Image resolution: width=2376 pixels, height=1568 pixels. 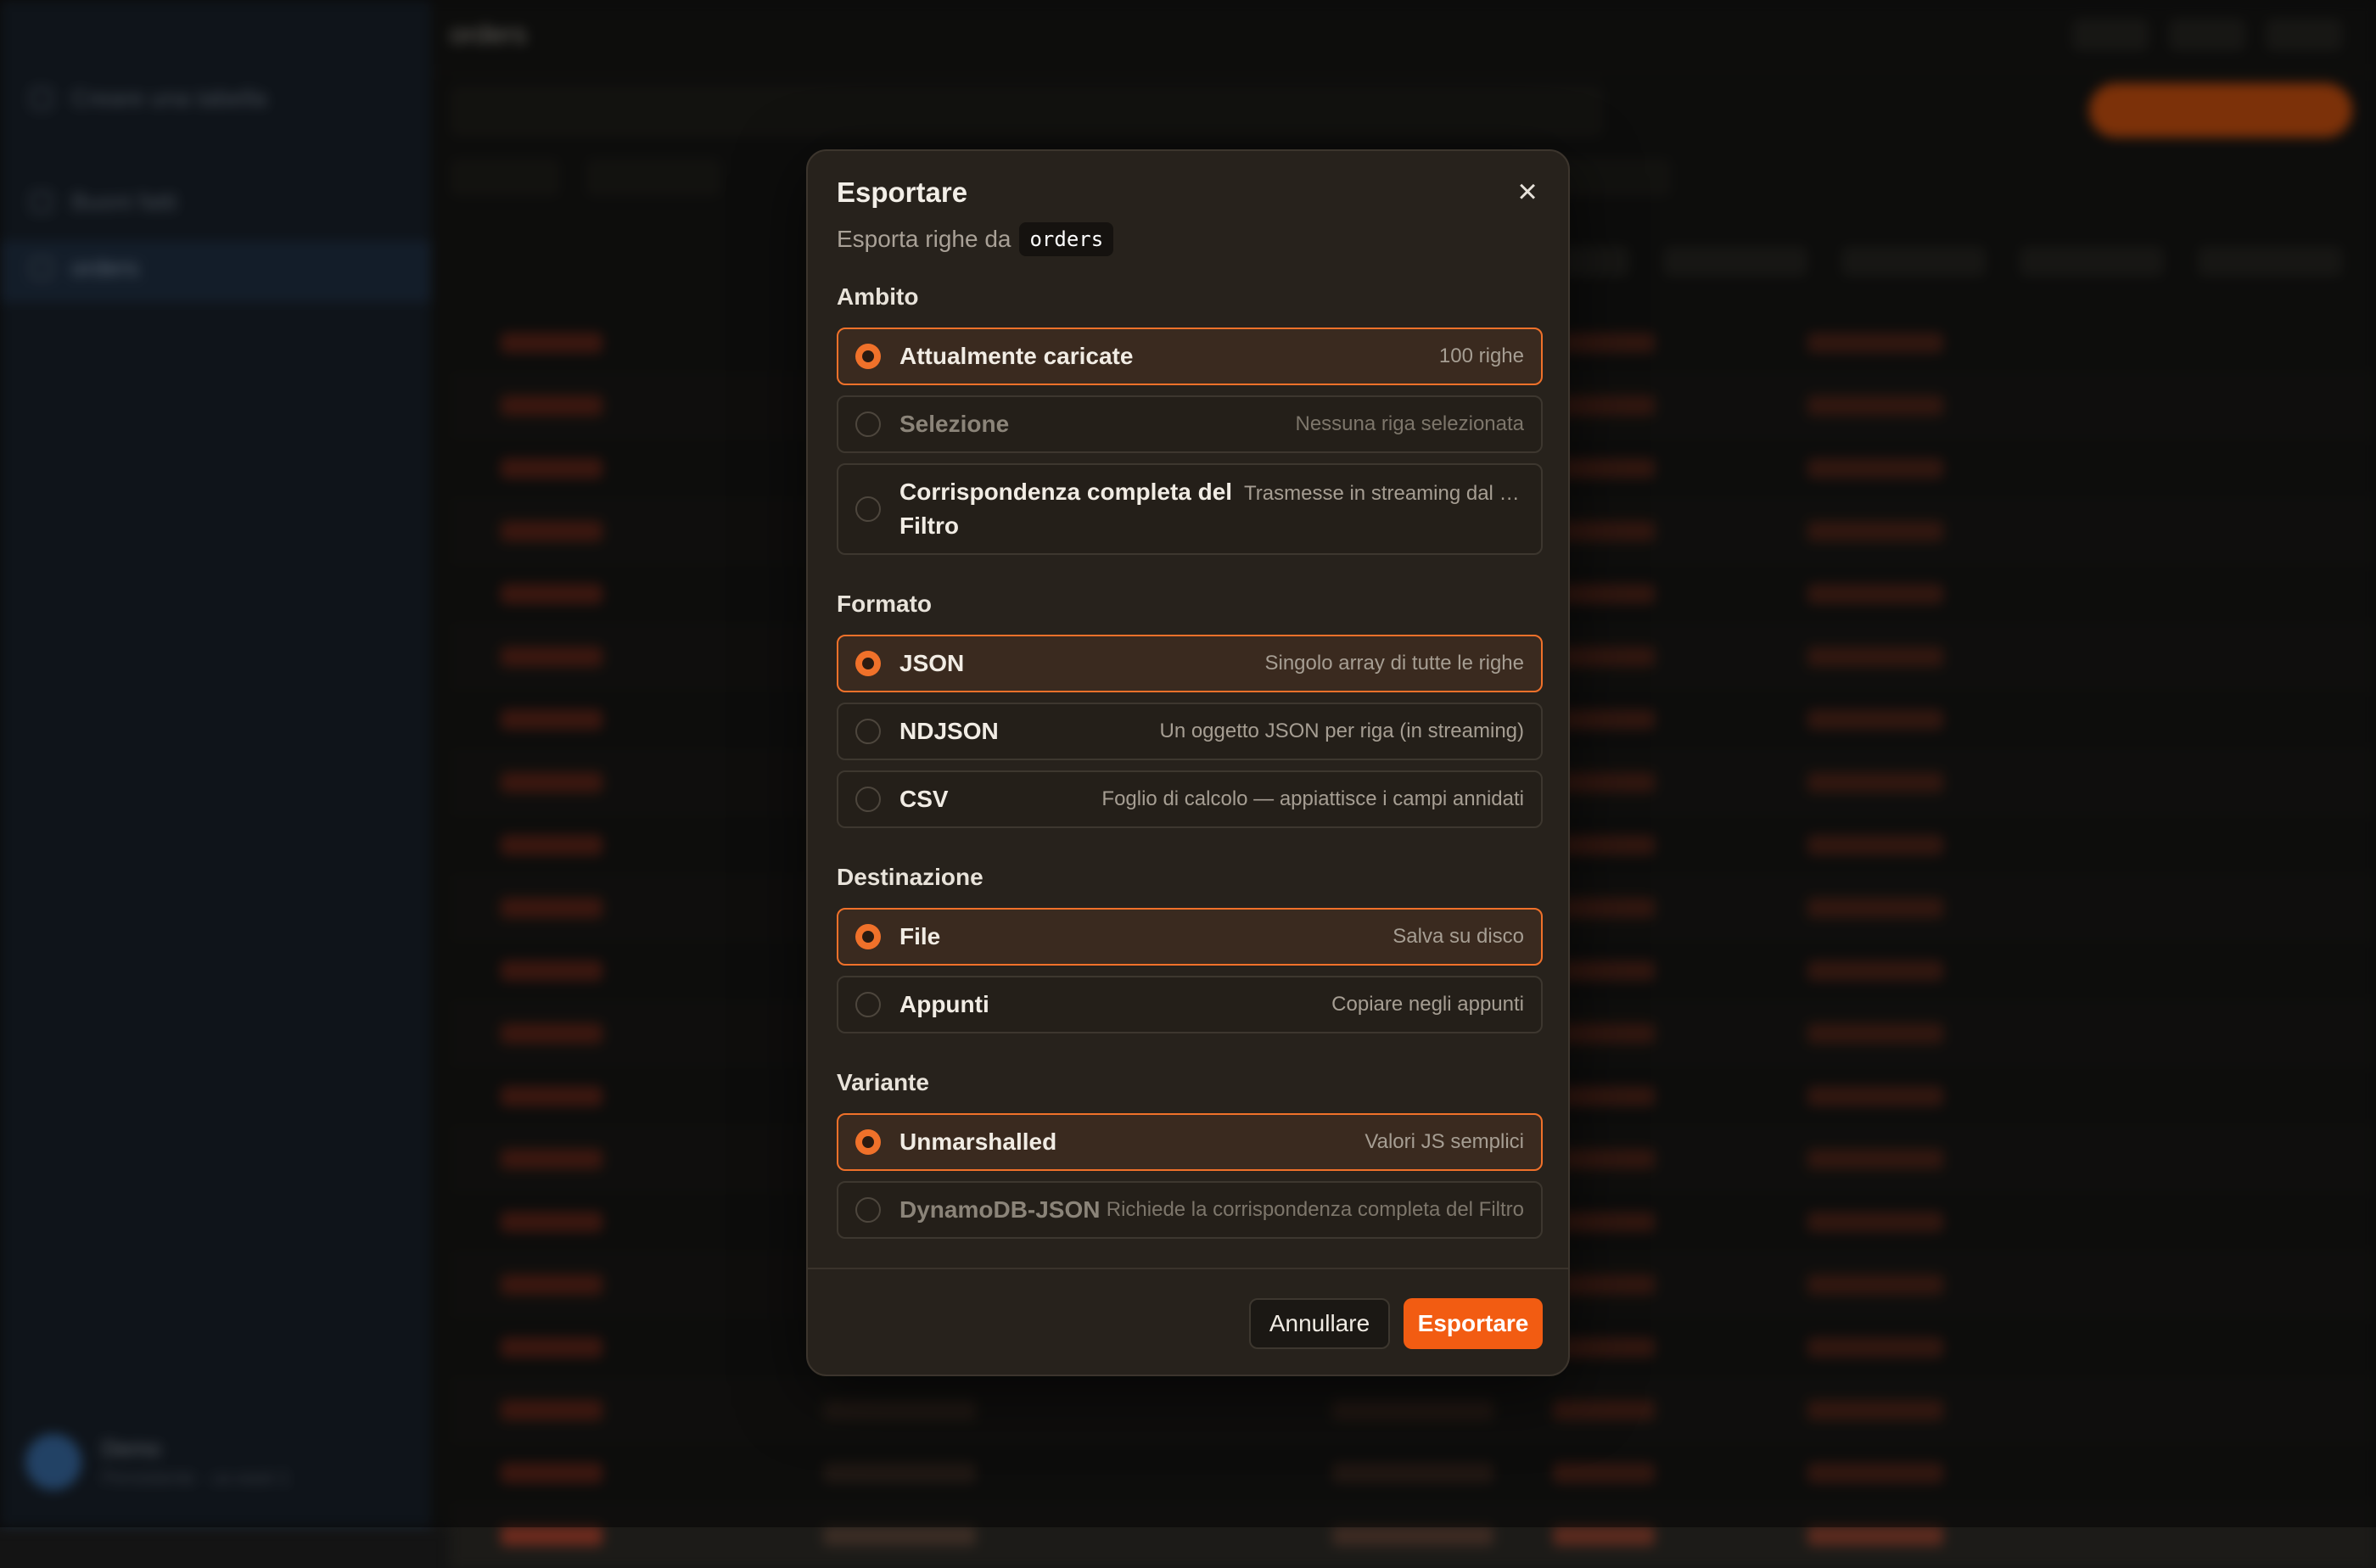 What do you see at coordinates (924, 239) in the screenshot?
I see `subtitle-text: Esporta righe da` at bounding box center [924, 239].